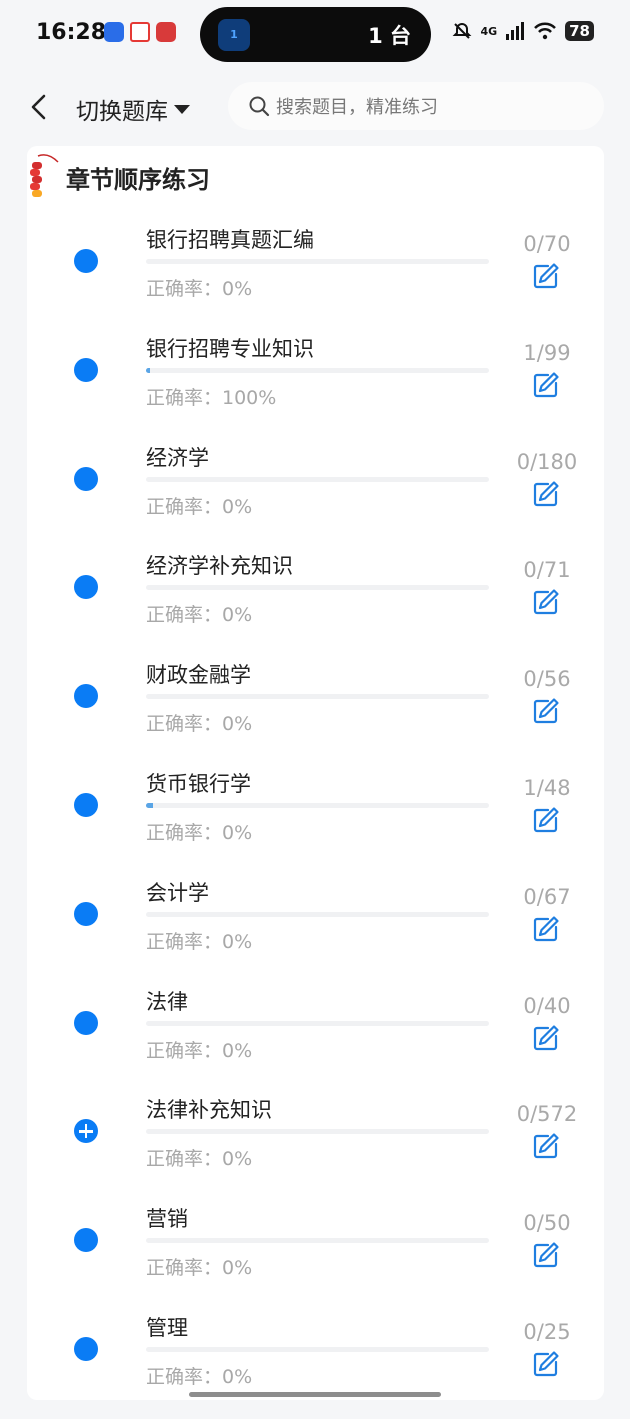 This screenshot has width=630, height=1419. What do you see at coordinates (389, 36) in the screenshot?
I see `island-text: 1 台` at bounding box center [389, 36].